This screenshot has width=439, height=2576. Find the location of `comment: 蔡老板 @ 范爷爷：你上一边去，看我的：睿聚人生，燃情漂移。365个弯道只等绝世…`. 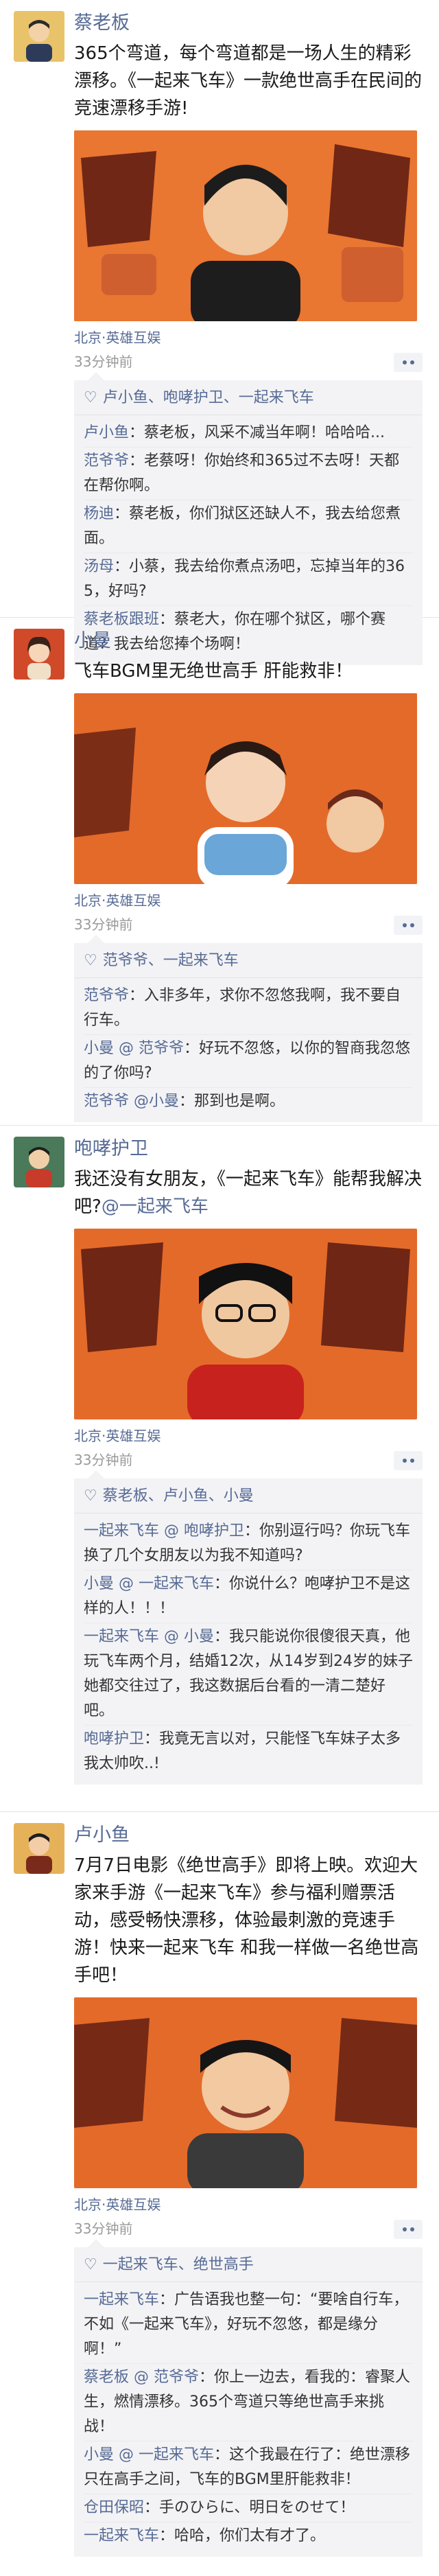

comment: 蔡老板 @ 范爷爷：你上一边去，看我的：睿聚人生，燃情漂移。365个弯道只等绝世… is located at coordinates (248, 2402).